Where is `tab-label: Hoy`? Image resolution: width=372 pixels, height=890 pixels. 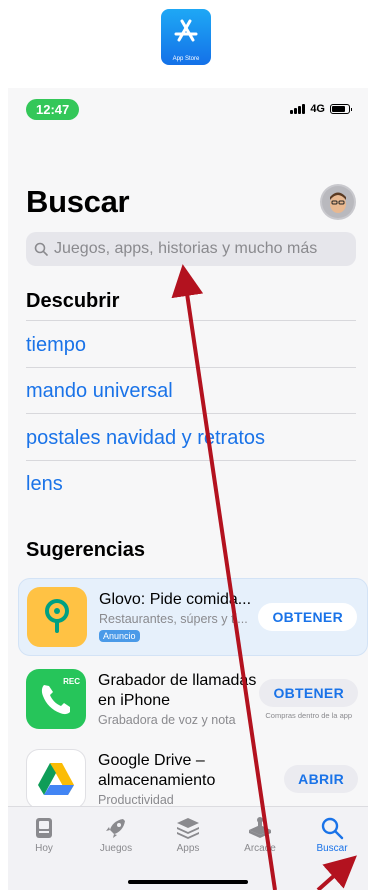 tab-label: Hoy is located at coordinates (44, 848).